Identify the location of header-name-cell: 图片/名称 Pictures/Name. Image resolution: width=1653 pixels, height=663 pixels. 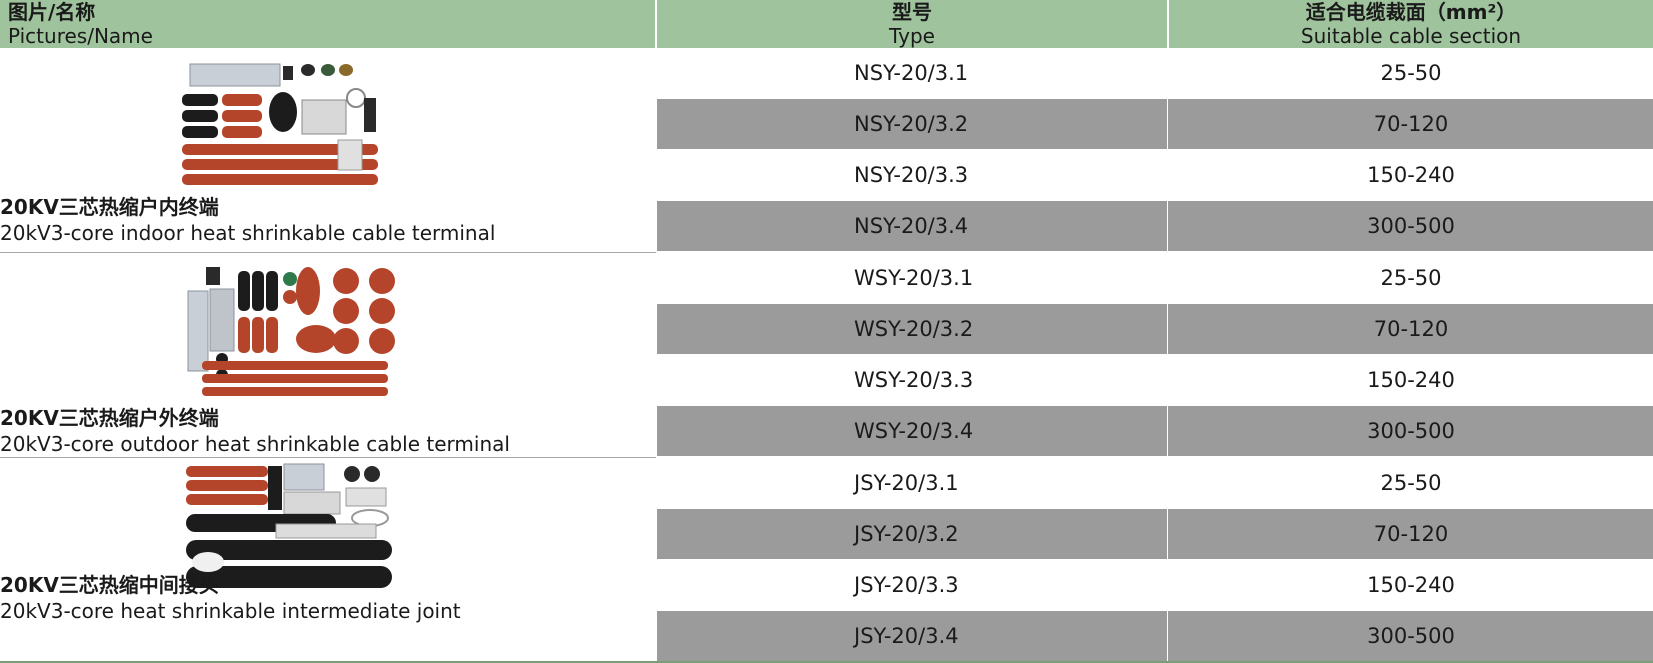
(328, 24).